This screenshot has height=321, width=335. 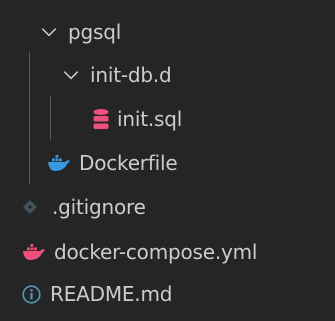 What do you see at coordinates (167, 32) in the screenshot?
I see `tree-item-pgsql-folder: pgsql` at bounding box center [167, 32].